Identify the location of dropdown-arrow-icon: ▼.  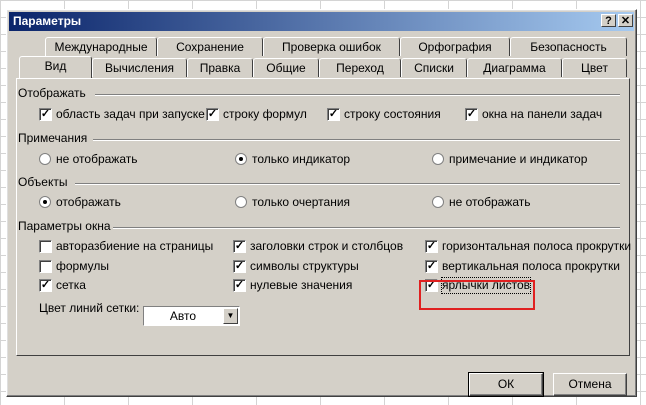
(230, 316).